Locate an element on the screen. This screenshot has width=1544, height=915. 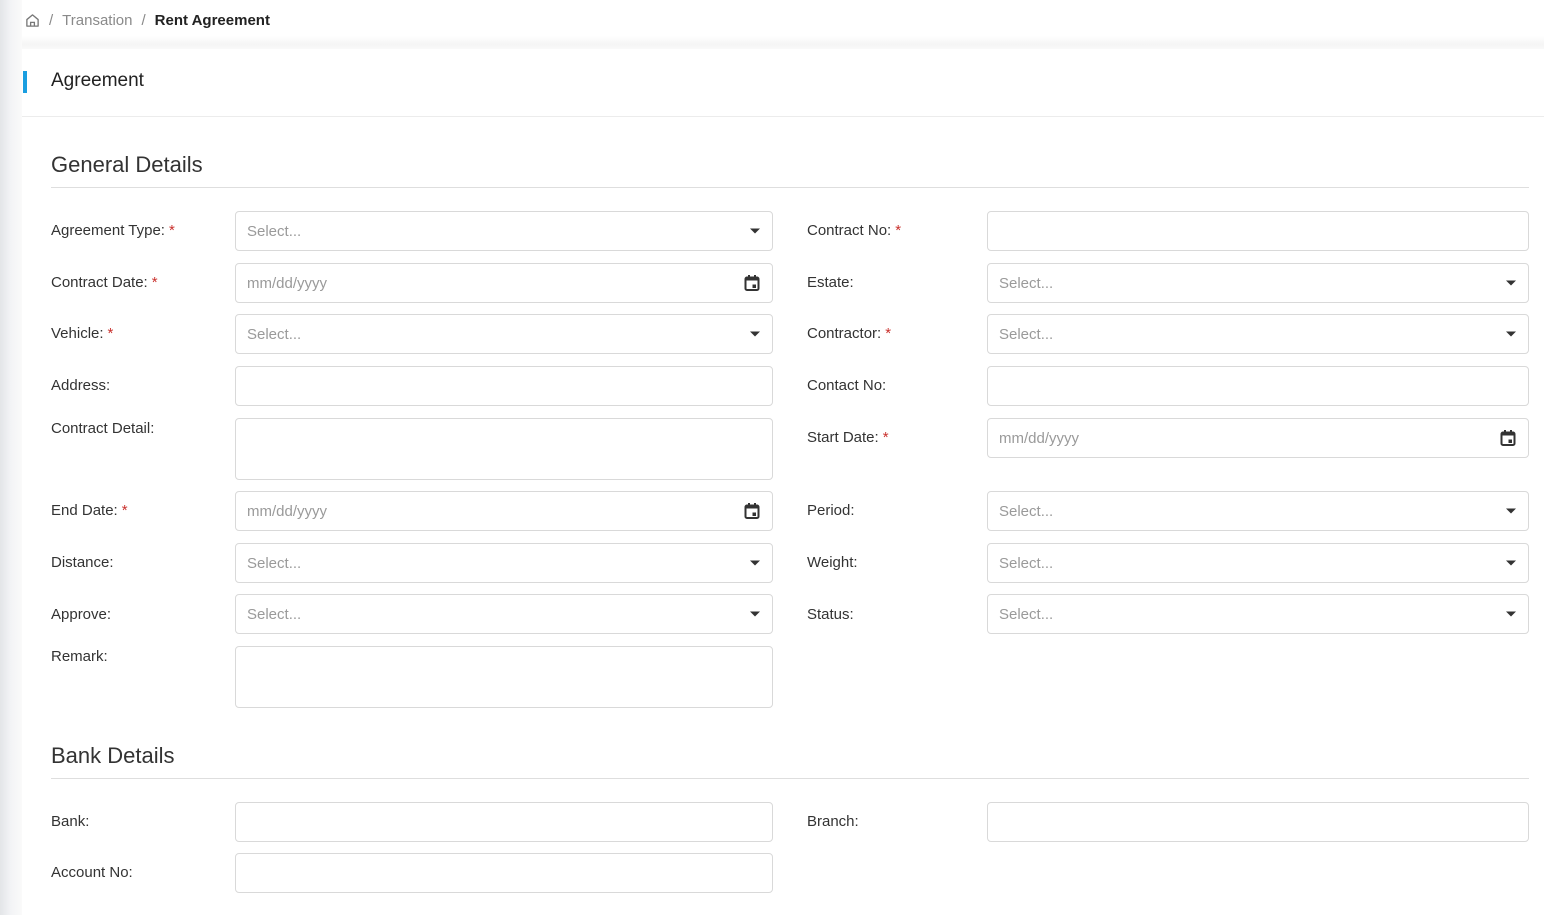
breadcrumb-transation: Transation is located at coordinates (97, 20).